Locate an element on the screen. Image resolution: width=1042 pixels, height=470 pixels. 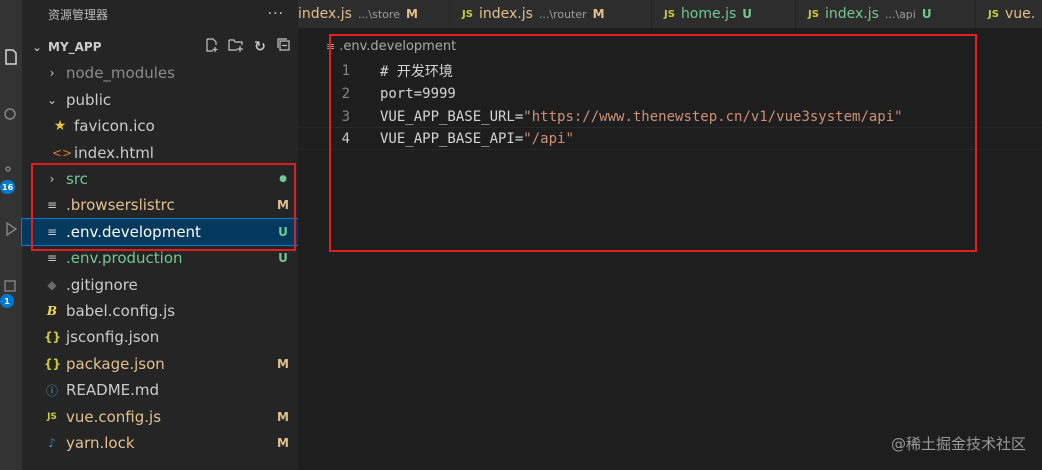
breadcrumb: ≡ .env.development is located at coordinates (391, 46).